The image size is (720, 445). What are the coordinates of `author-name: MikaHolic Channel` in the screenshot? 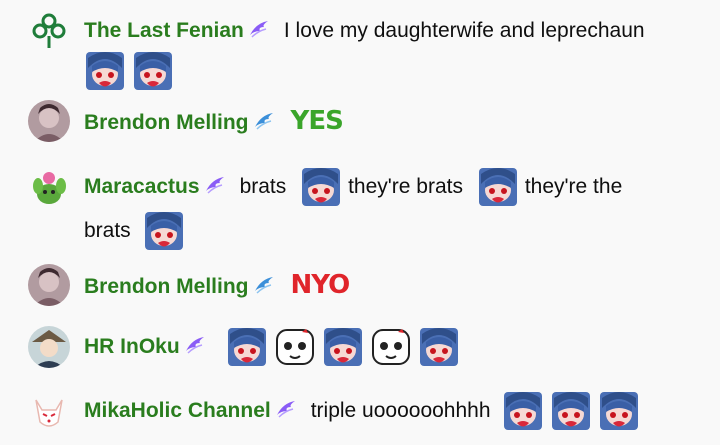 It's located at (177, 410).